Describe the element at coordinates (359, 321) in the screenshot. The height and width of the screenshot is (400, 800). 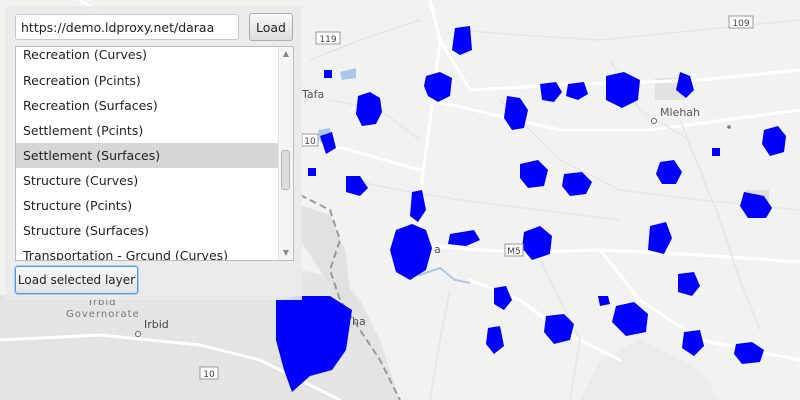
I see `place-label-ha: ha` at that location.